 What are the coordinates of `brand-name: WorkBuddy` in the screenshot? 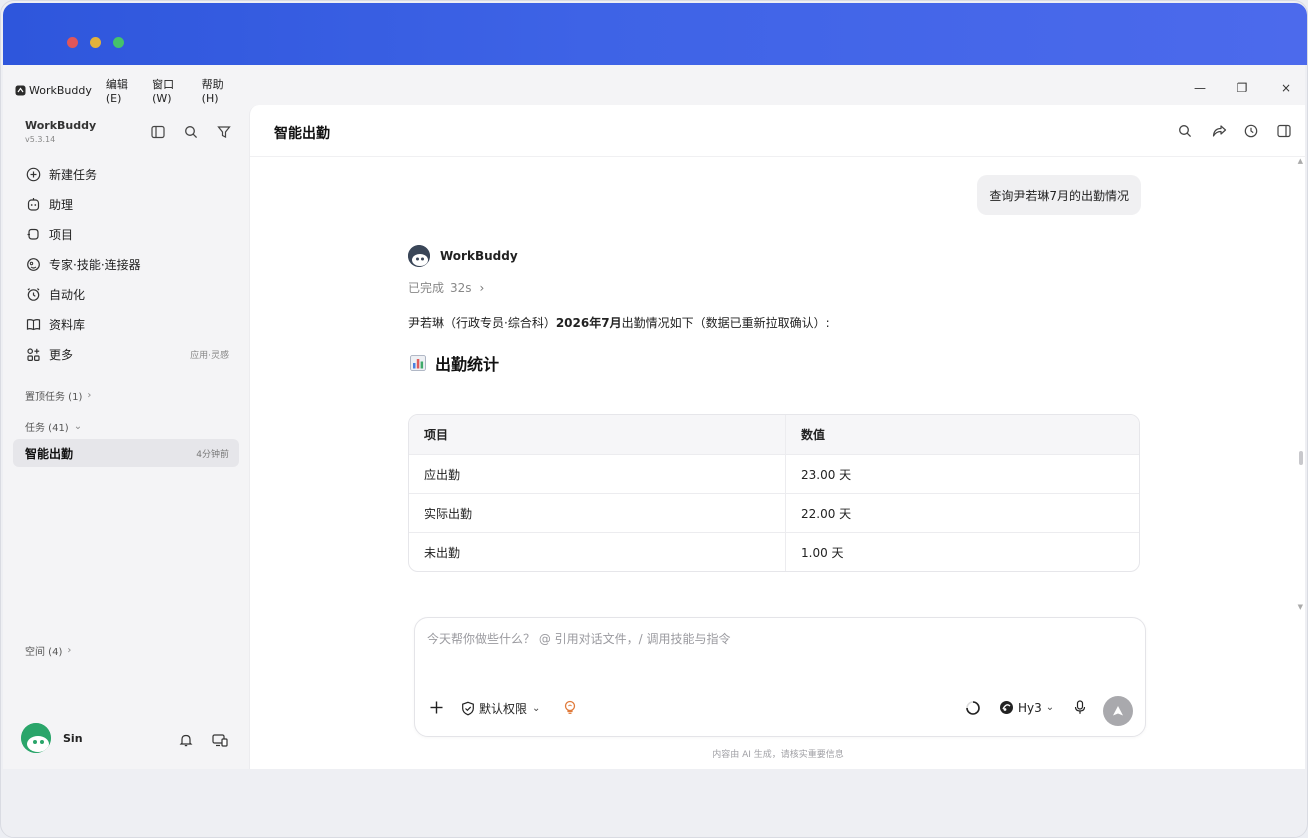 It's located at (61, 125).